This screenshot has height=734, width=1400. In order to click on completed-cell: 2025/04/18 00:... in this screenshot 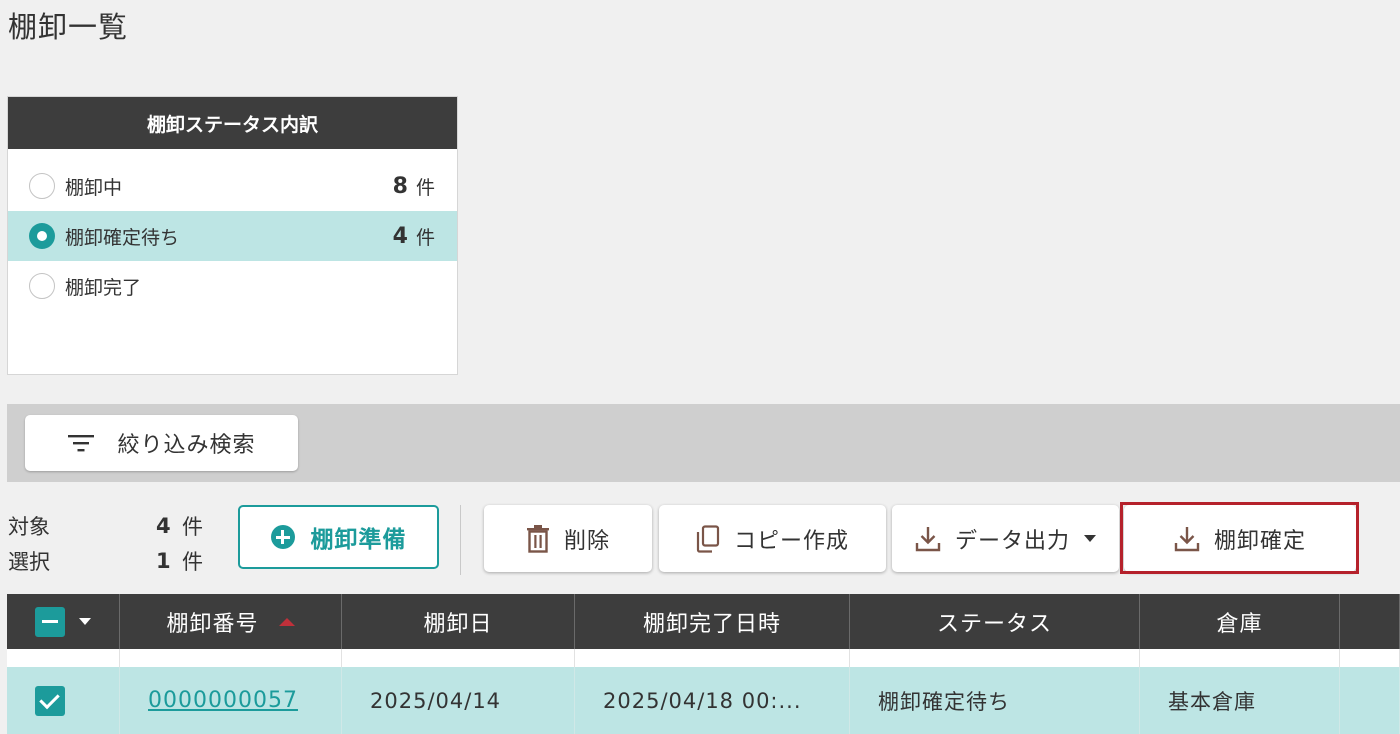, I will do `click(712, 700)`.